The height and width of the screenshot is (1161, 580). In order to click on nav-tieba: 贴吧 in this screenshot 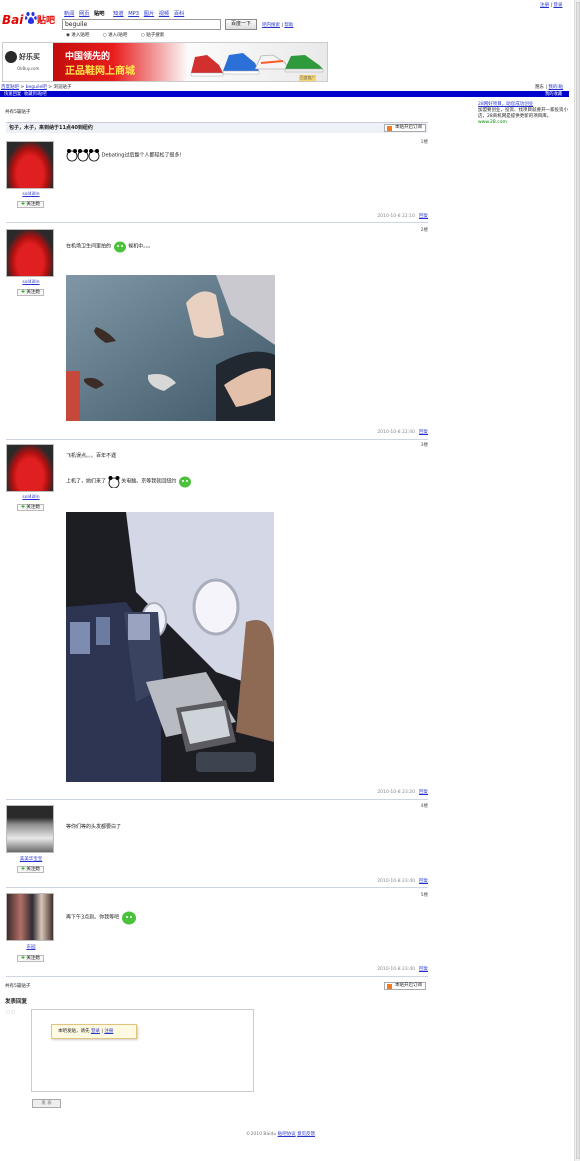, I will do `click(99, 14)`.